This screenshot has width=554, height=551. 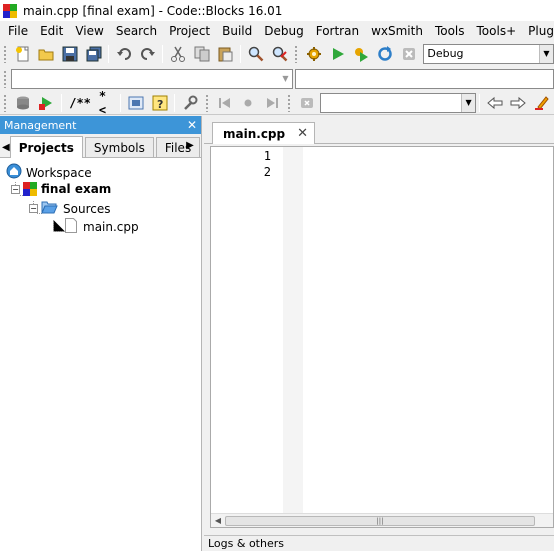 I want to click on scrollbar-thumb: |||, so click(x=380, y=520).